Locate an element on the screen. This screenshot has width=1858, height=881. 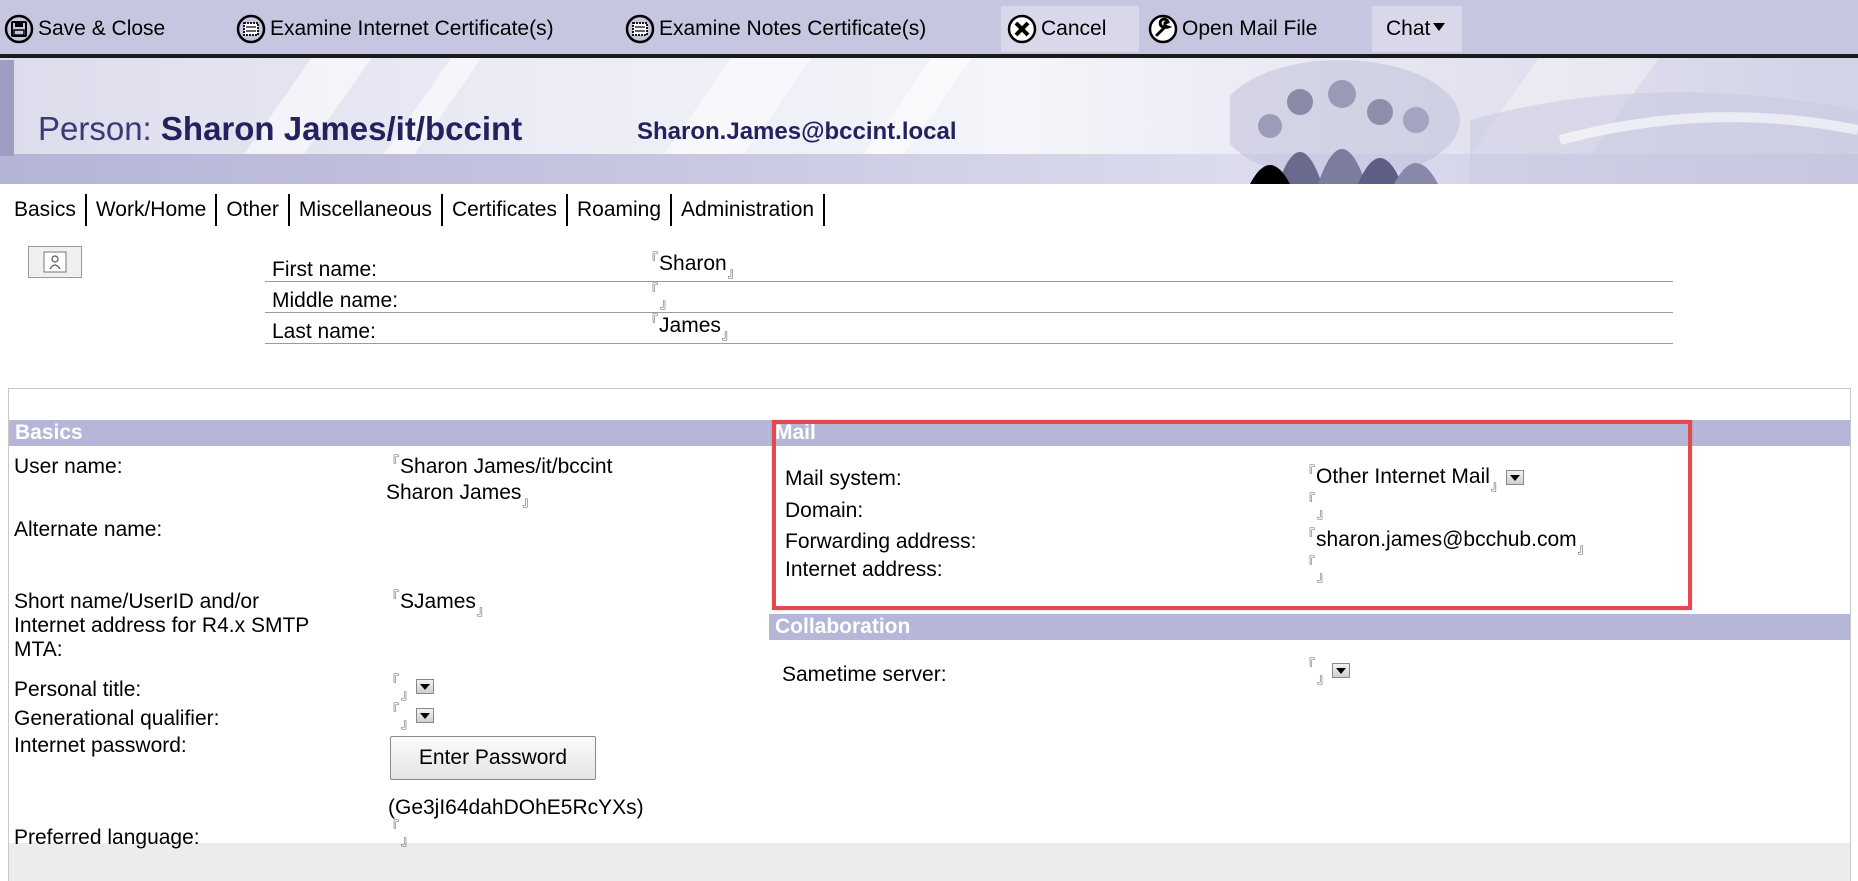
user-name-label: User name: is located at coordinates (68, 466).